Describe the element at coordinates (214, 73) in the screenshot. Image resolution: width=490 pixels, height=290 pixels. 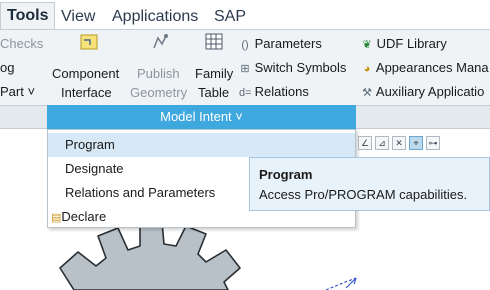
I see `family-table-label-1: Family` at that location.